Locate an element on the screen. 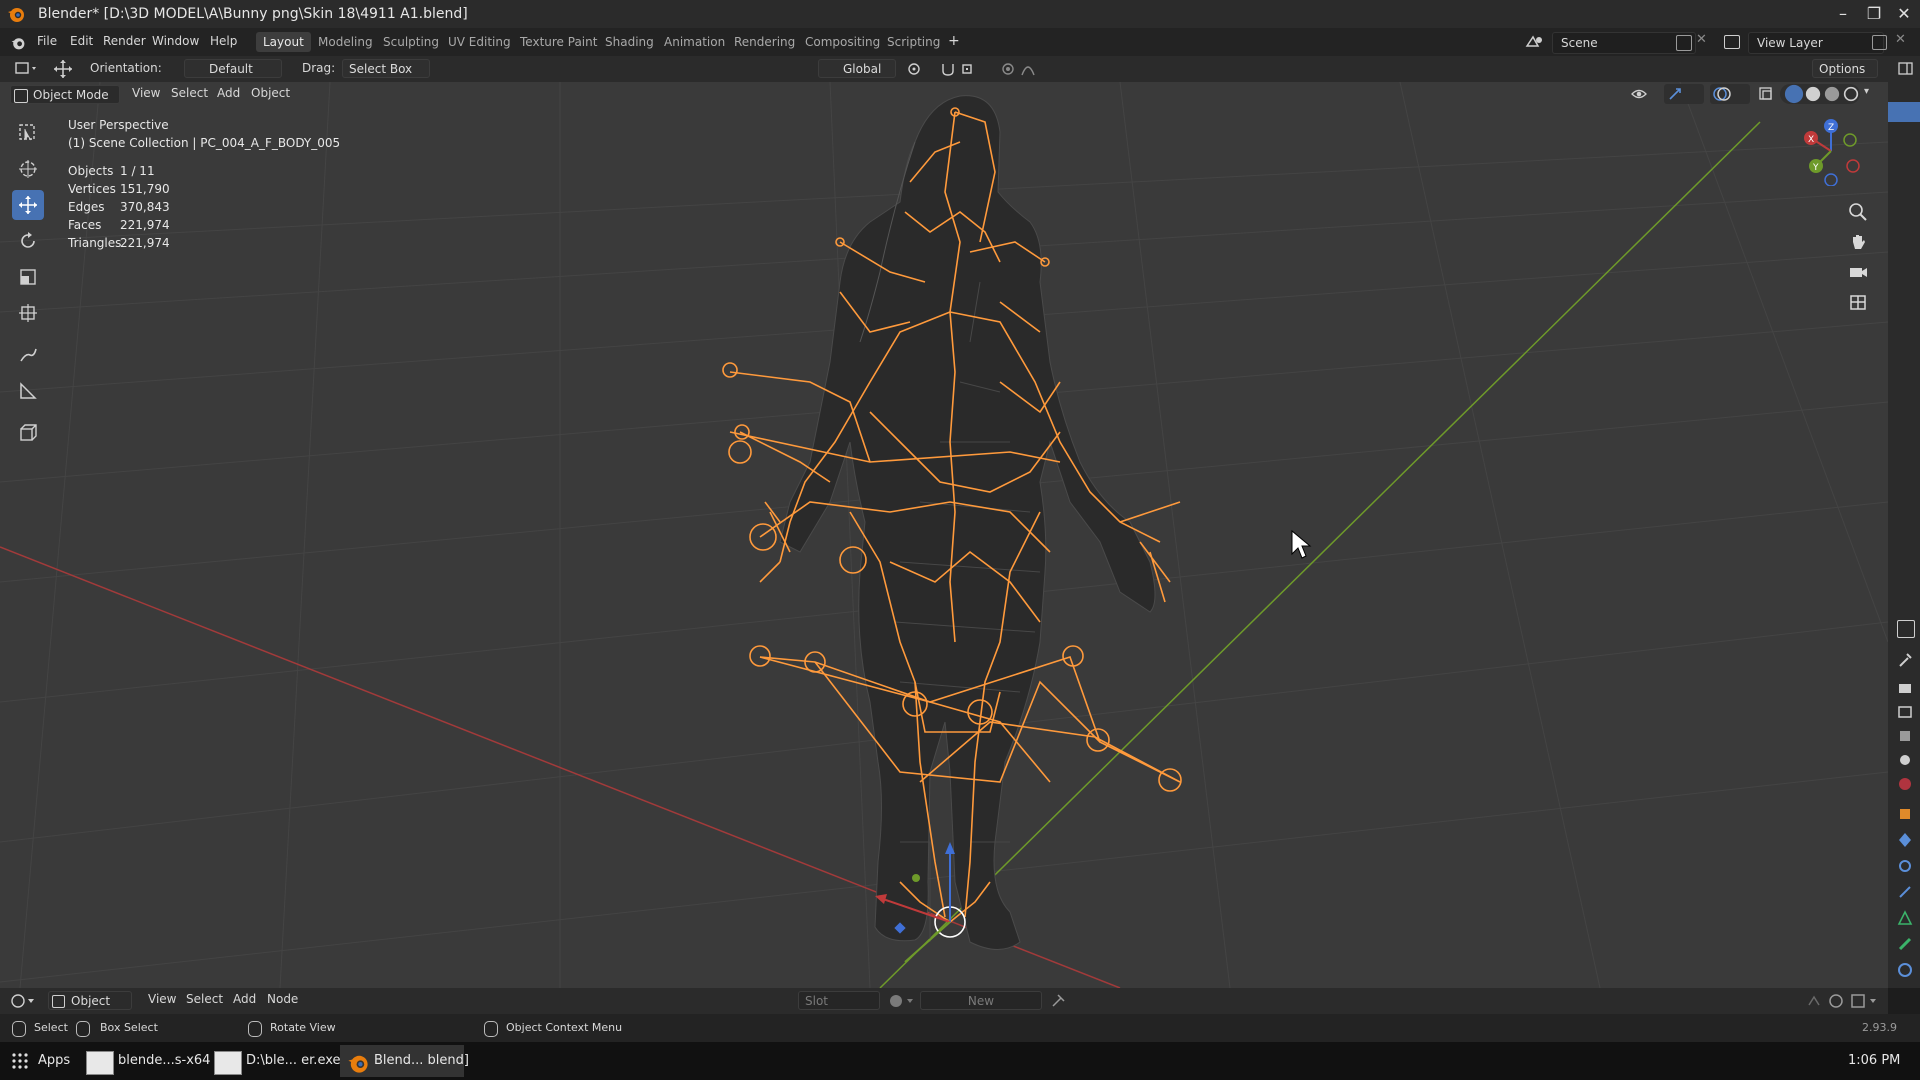 Image resolution: width=1920 pixels, height=1080 pixels. viewport-menu-add: Add is located at coordinates (228, 93).